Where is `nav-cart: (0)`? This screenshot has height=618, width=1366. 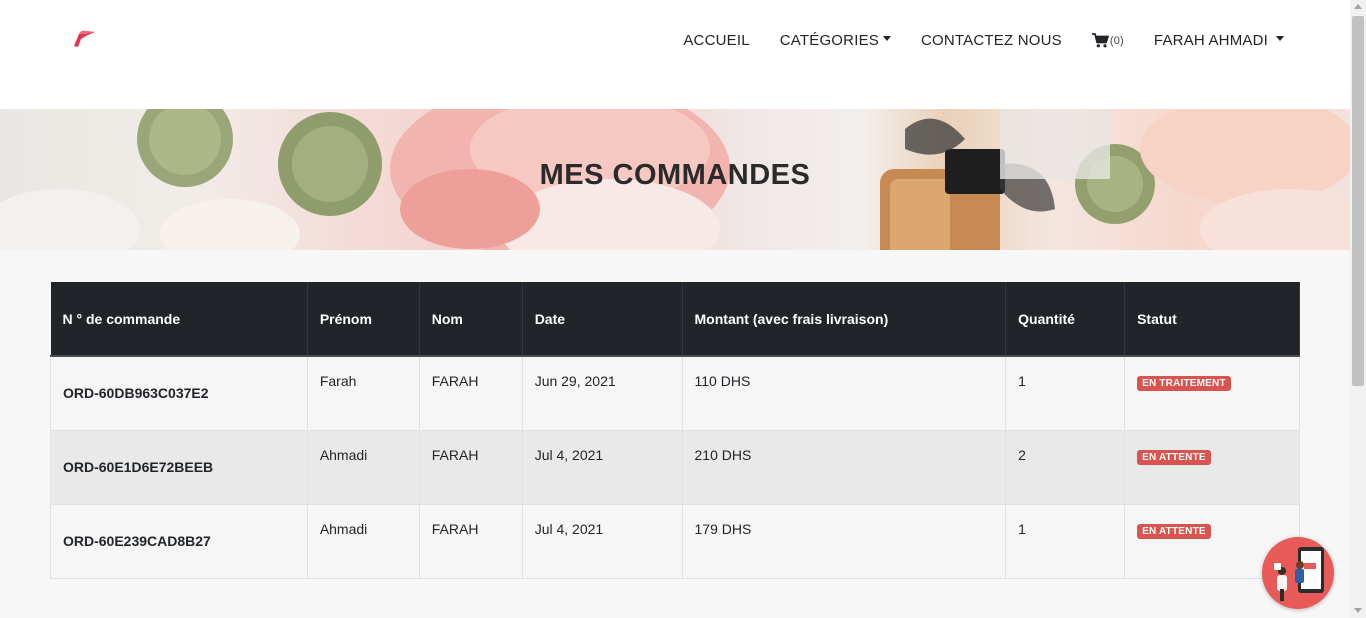 nav-cart: (0) is located at coordinates (1107, 40).